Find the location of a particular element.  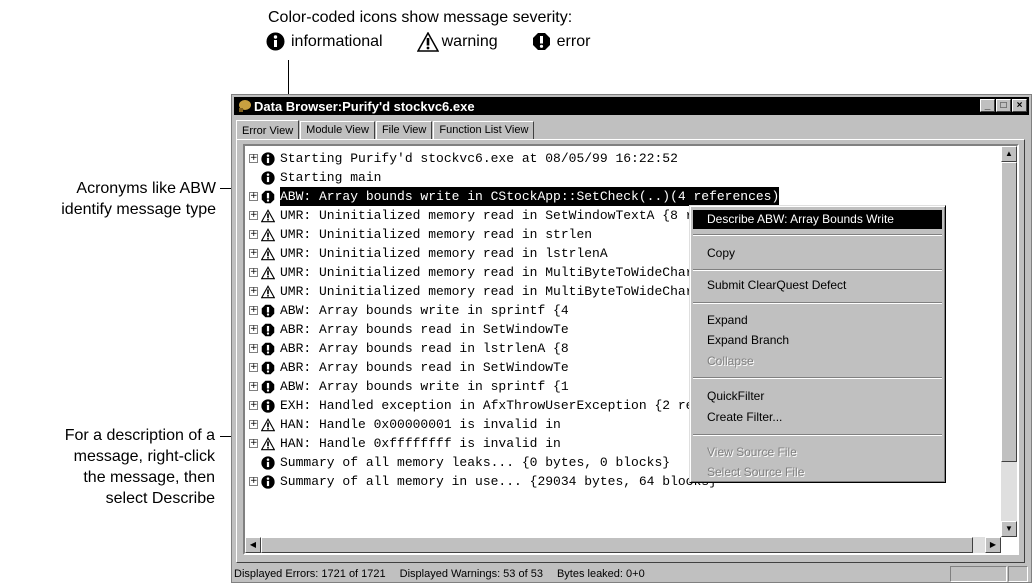

title-bar: Data Browser:Purify'd stockvc6.exe _ □ × is located at coordinates (631, 106).